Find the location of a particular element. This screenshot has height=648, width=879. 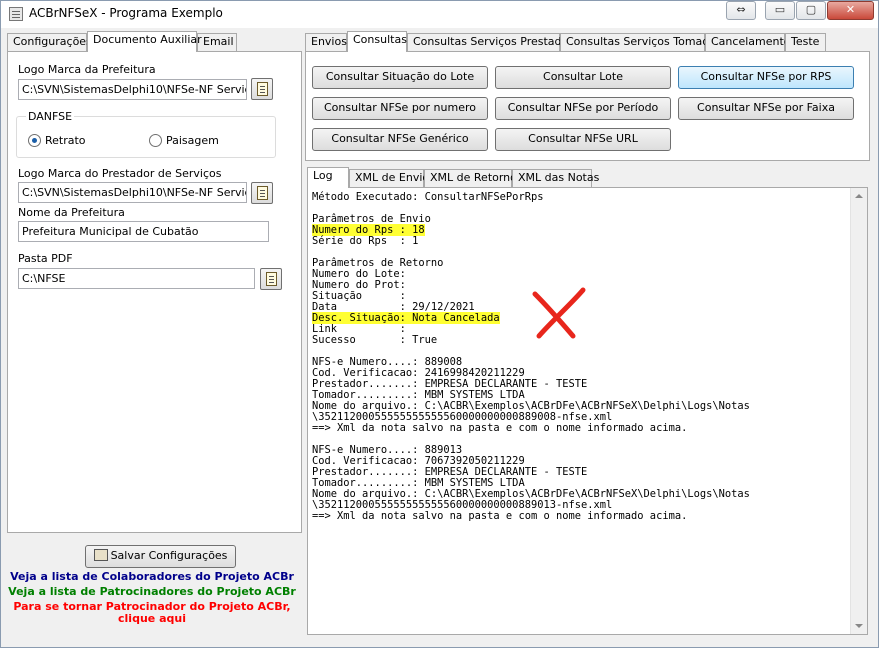

consultar-nfse-url-button: Consultar NFSe URL is located at coordinates (583, 139).